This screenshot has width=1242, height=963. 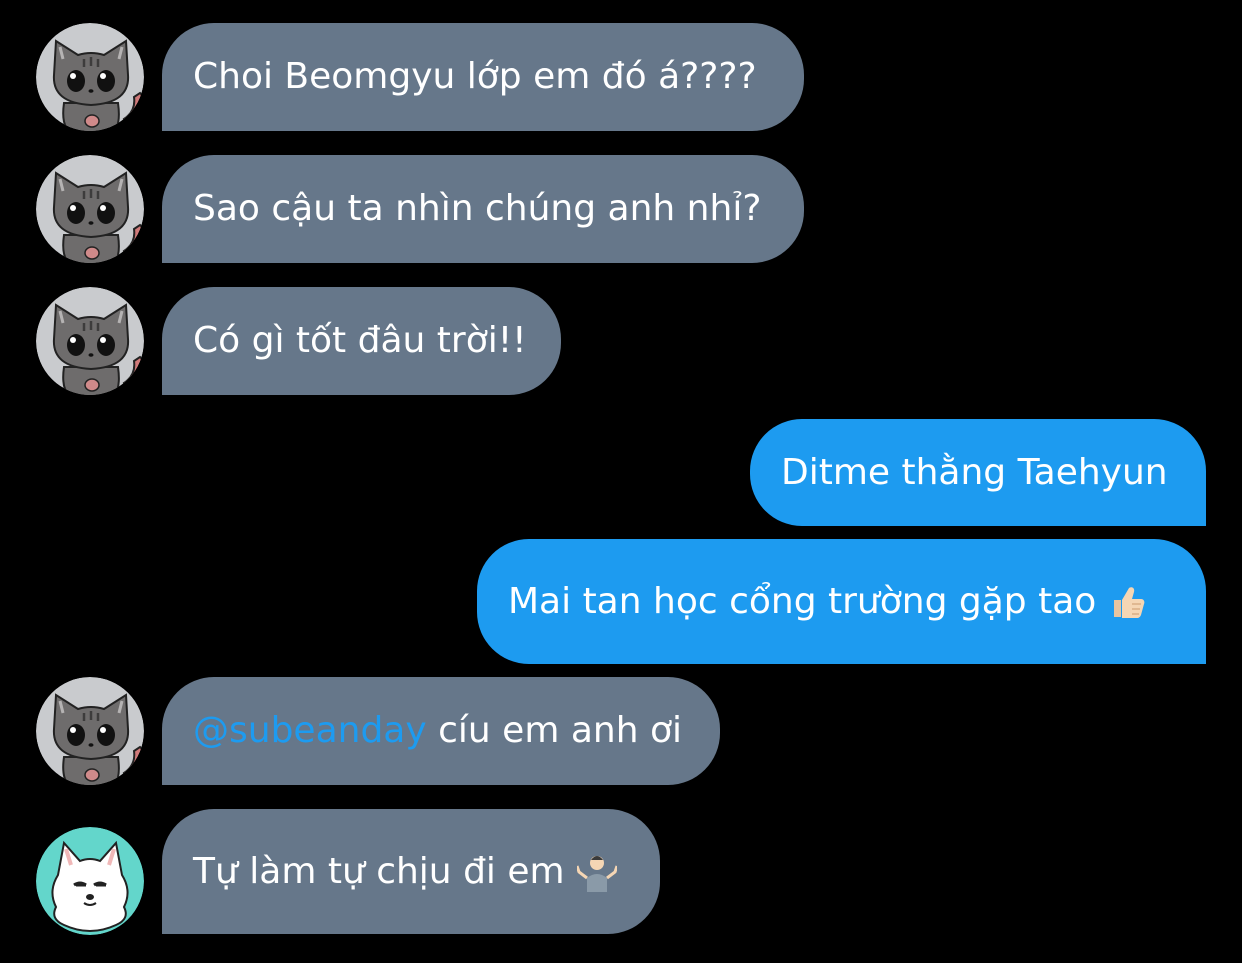 What do you see at coordinates (974, 472) in the screenshot?
I see `message-text: Ditme thằng Taehyun` at bounding box center [974, 472].